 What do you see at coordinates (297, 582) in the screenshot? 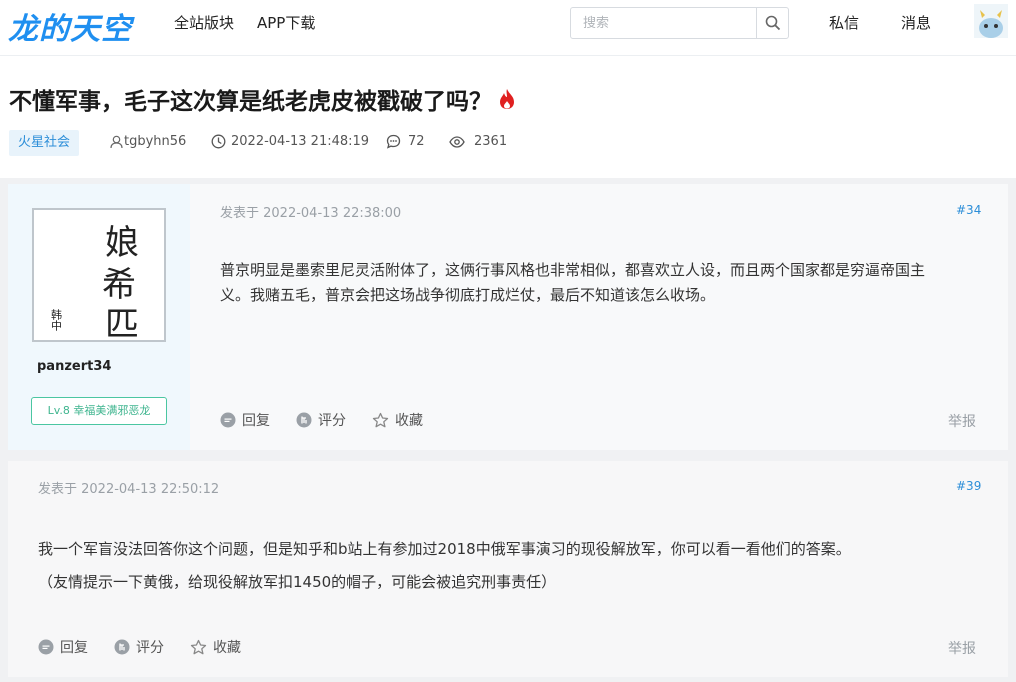
I see `post-line: （友情提示一下黄俄，给现役解放军扣1450的帽子，可能会被追究刑事责任）` at bounding box center [297, 582].